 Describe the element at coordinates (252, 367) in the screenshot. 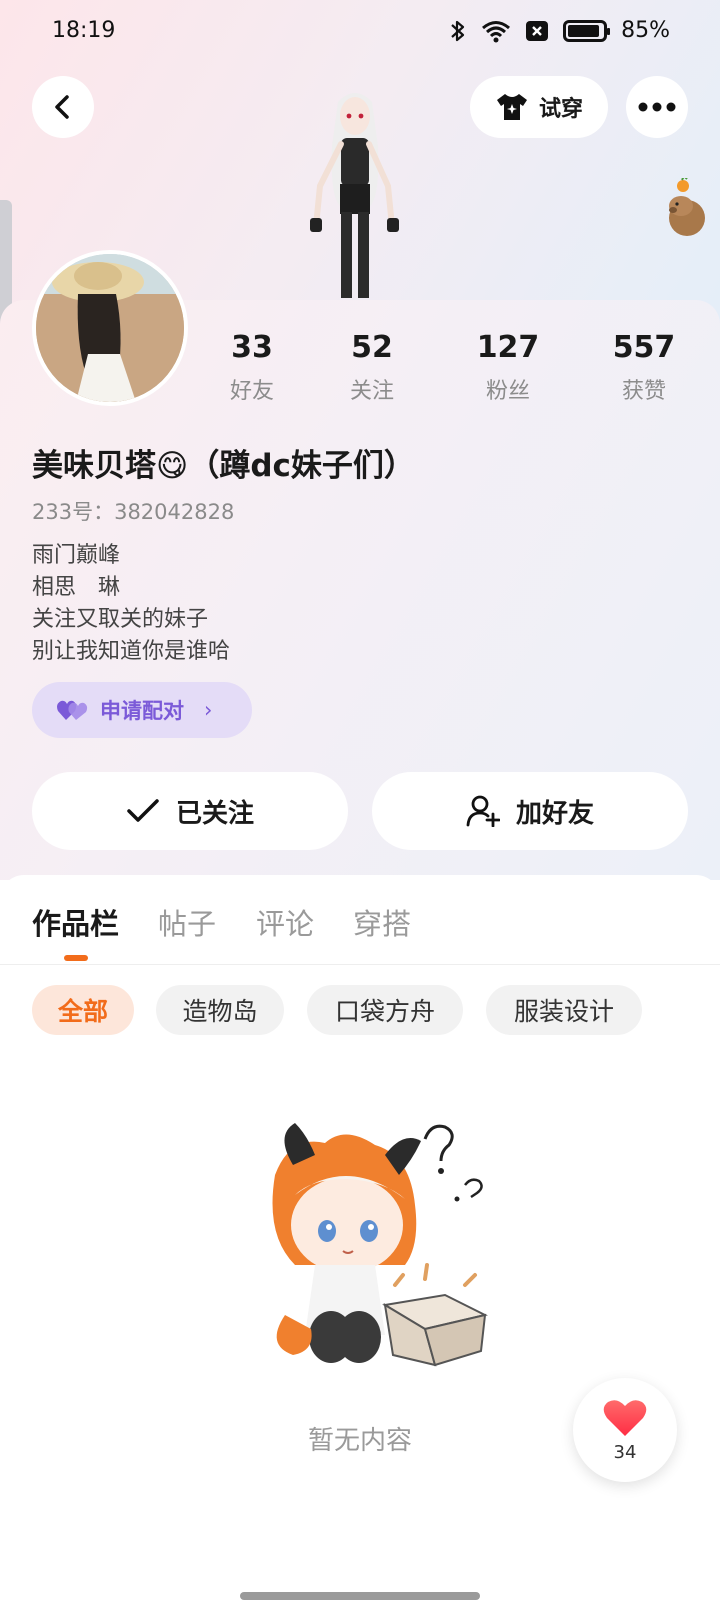

I see `stat-friends: 33 好友` at that location.